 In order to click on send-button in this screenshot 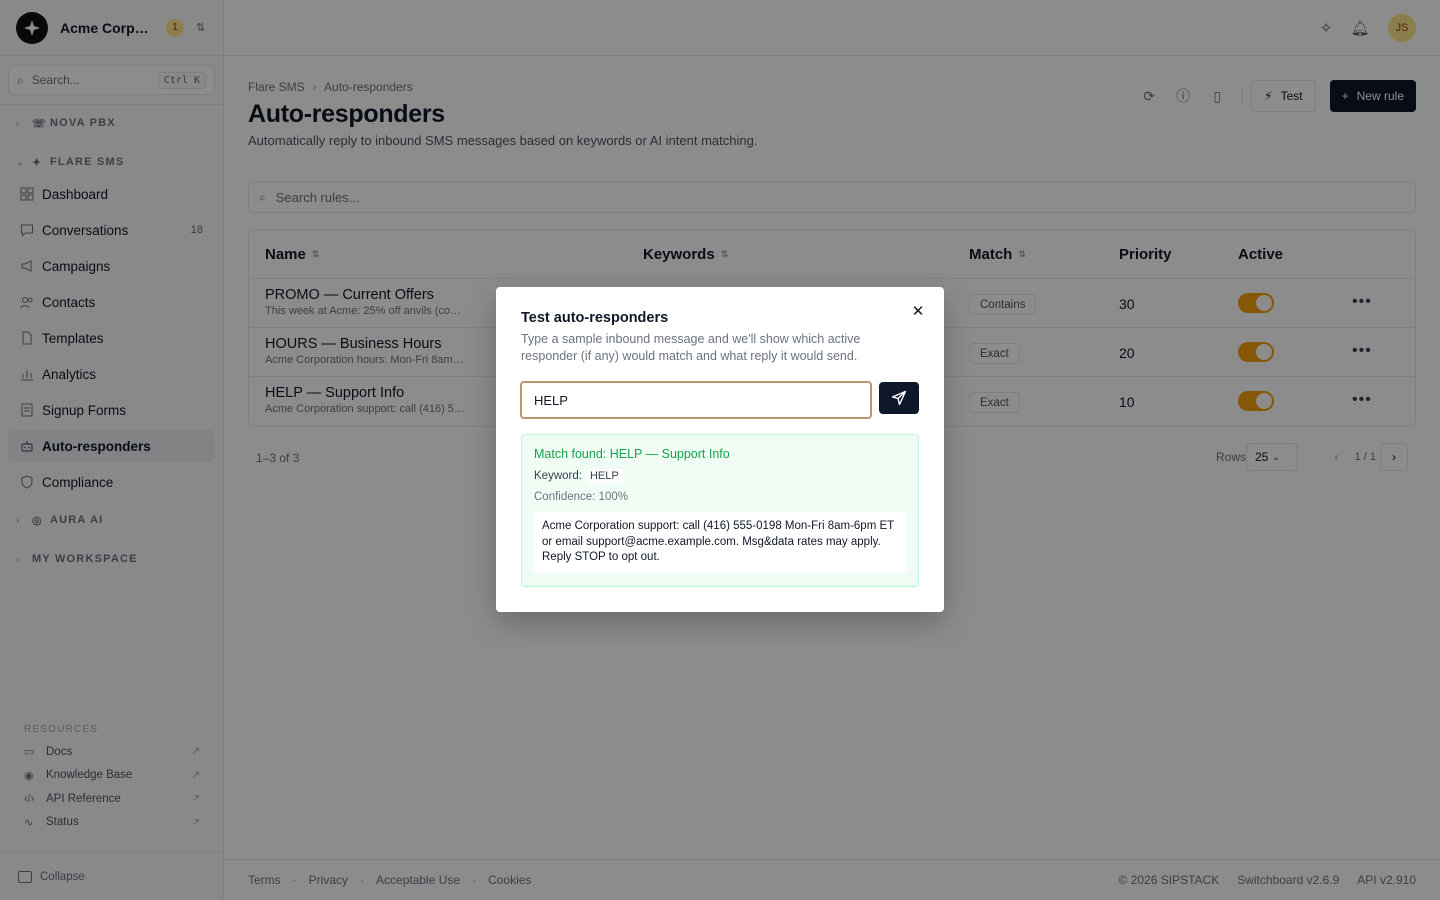, I will do `click(899, 398)`.